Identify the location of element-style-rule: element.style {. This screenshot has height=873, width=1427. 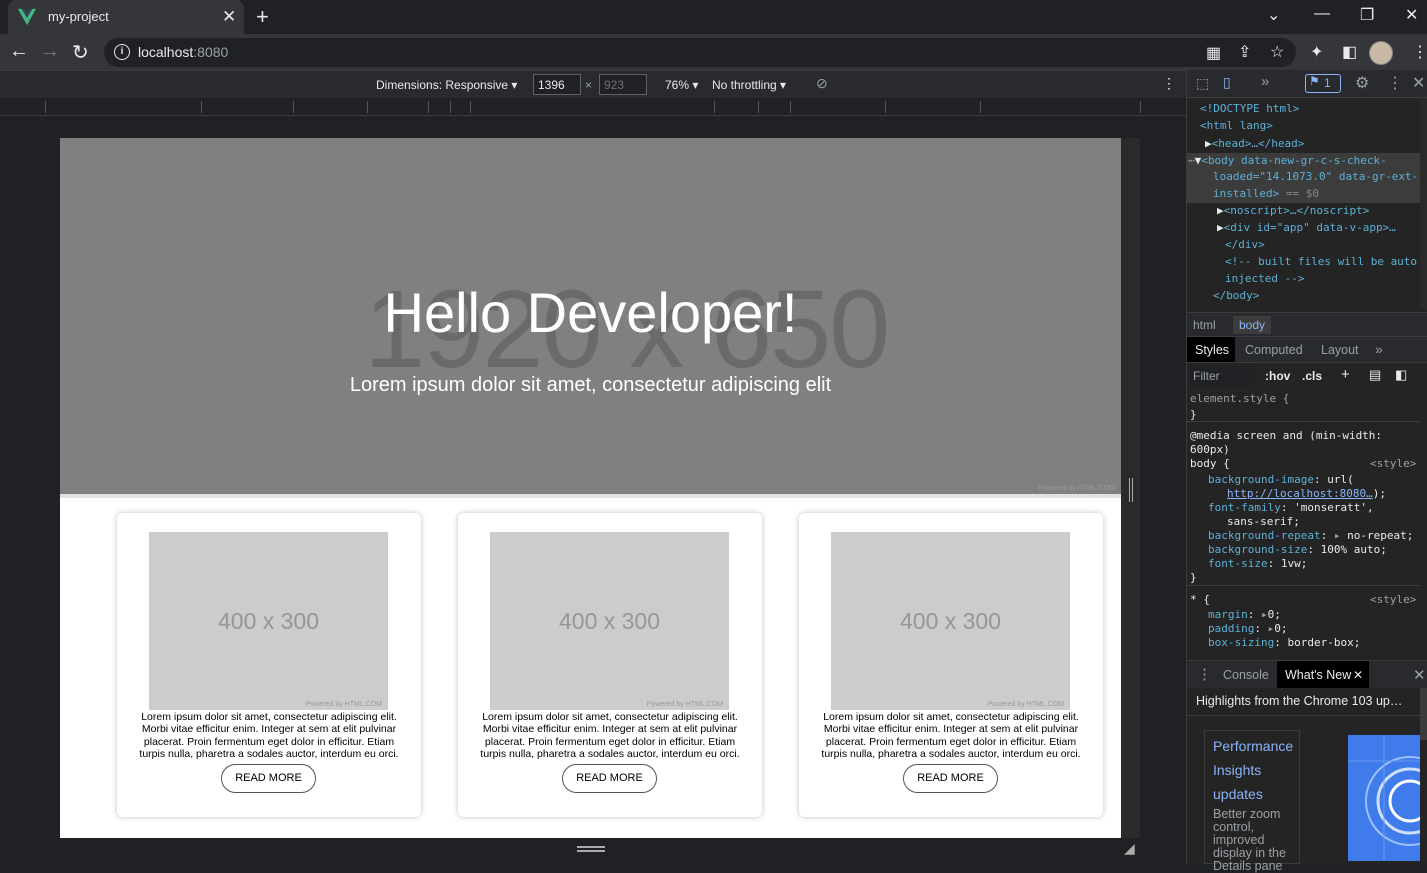
(1239, 399).